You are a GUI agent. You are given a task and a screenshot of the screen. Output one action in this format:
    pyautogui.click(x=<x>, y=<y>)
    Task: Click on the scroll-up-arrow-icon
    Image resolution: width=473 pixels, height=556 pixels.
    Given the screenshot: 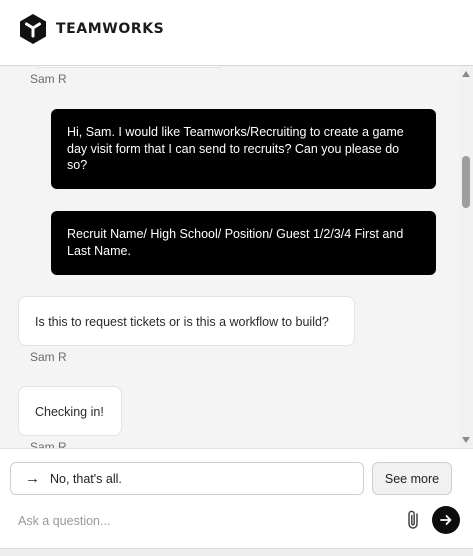 What is the action you would take?
    pyautogui.click(x=466, y=74)
    